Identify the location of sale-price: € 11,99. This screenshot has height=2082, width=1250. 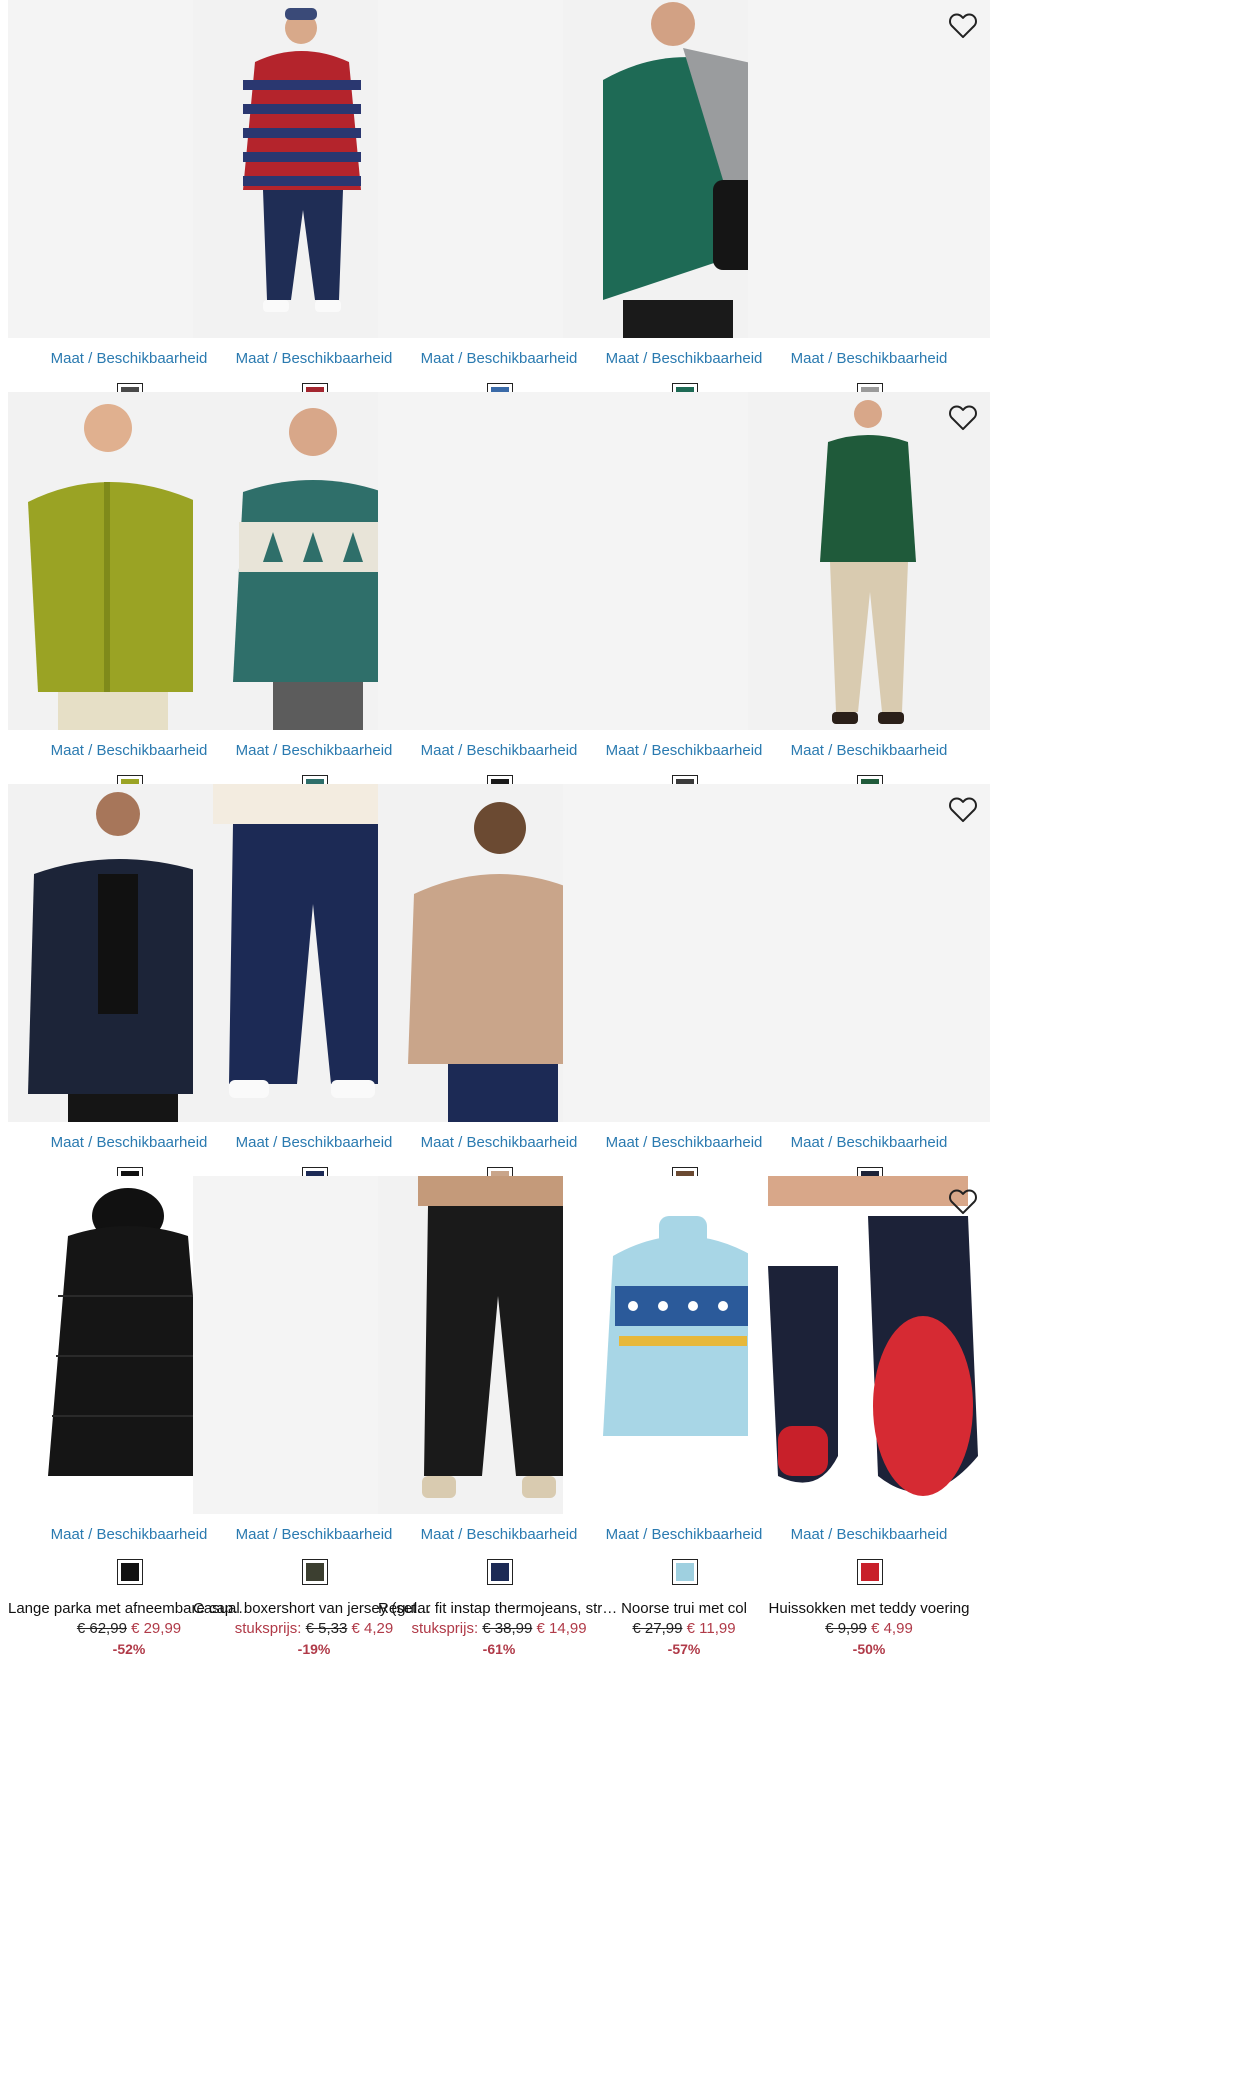
(711, 1628).